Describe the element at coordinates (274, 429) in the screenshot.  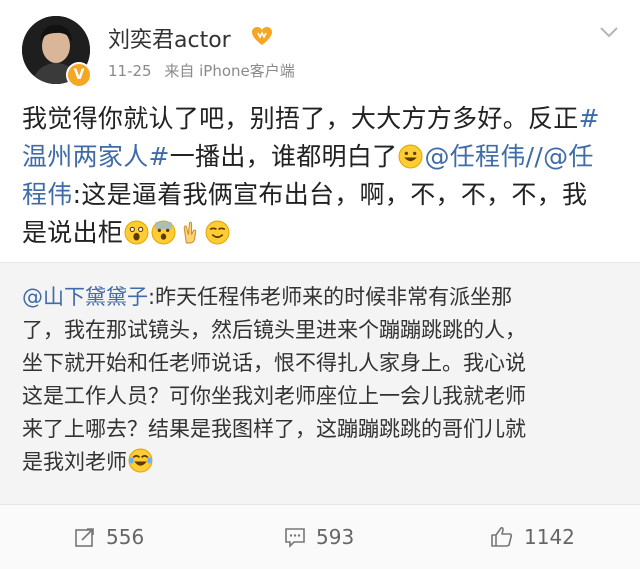
I see `body-text: 来了上哪去？结果是我图样了，这蹦蹦跳跳的哥们儿就` at that location.